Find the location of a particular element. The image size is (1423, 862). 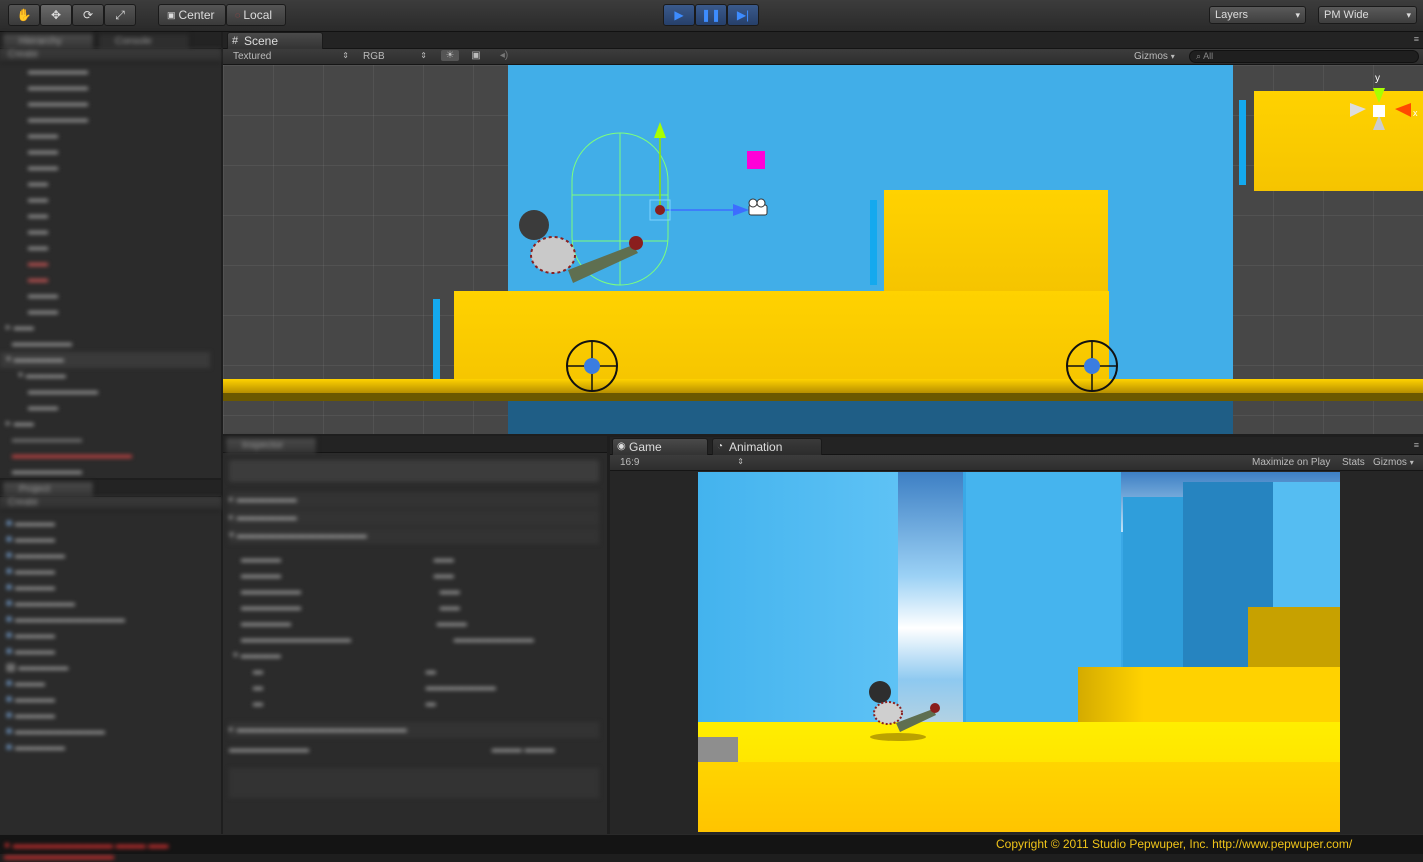

play-button: ▶ is located at coordinates (679, 15).